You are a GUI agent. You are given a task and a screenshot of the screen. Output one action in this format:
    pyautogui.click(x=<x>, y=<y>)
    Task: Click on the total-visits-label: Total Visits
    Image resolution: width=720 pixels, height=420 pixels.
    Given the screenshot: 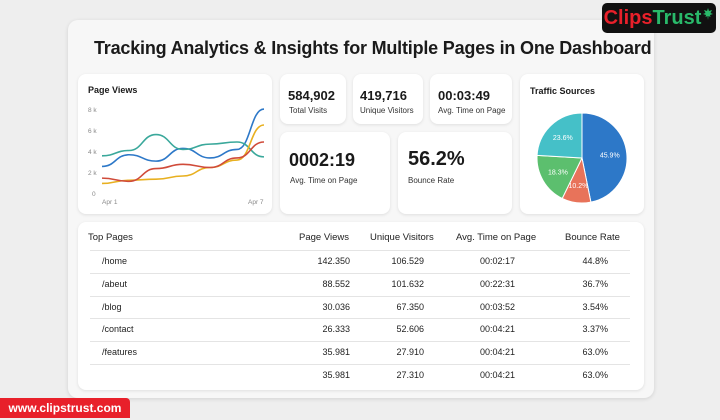 What is the action you would take?
    pyautogui.click(x=308, y=110)
    